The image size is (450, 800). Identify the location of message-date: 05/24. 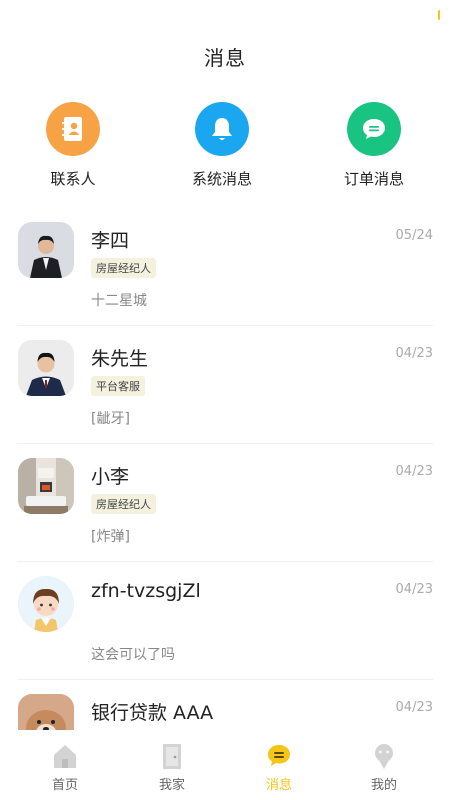
(414, 235).